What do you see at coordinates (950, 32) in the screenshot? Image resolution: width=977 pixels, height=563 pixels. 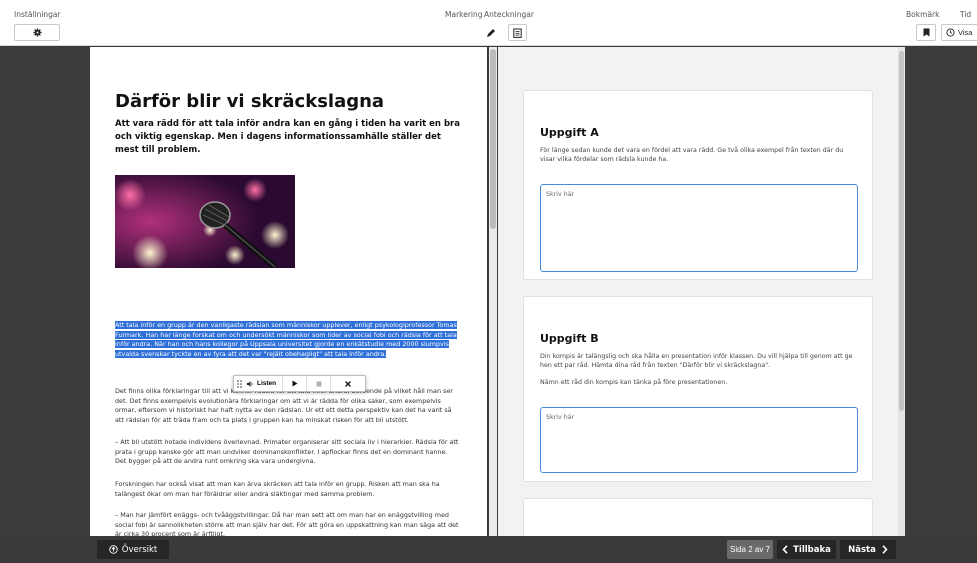 I see `clock-icon` at bounding box center [950, 32].